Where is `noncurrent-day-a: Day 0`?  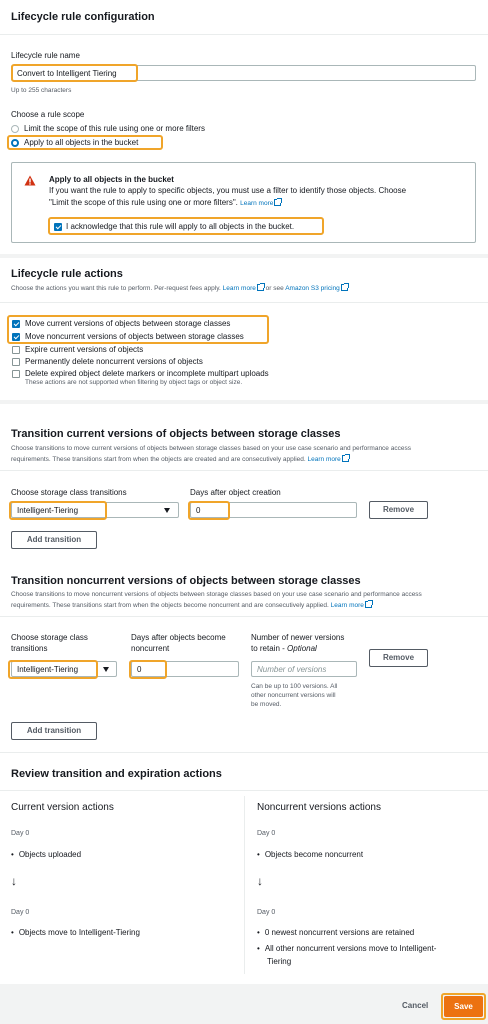
noncurrent-day-a: Day 0 is located at coordinates (266, 833).